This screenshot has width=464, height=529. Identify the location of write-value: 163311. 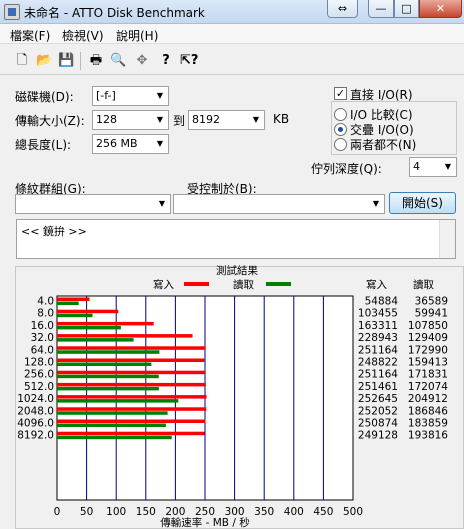
(378, 326).